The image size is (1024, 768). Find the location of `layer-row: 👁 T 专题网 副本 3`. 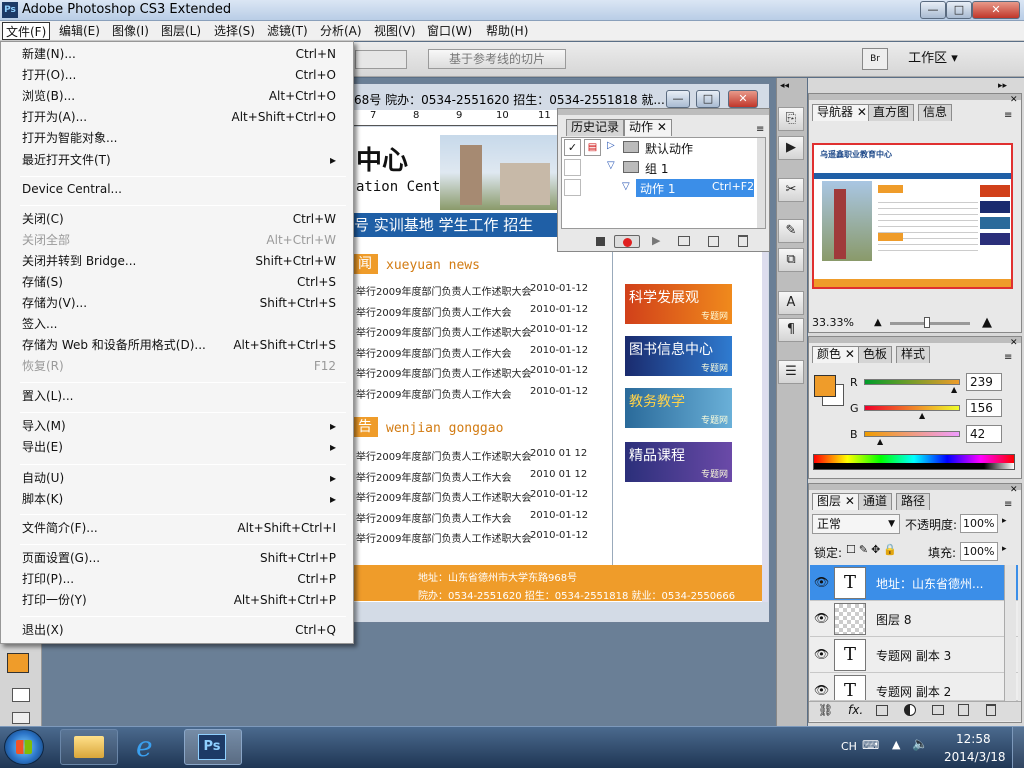

layer-row: 👁 T 专题网 副本 3 is located at coordinates (914, 655).